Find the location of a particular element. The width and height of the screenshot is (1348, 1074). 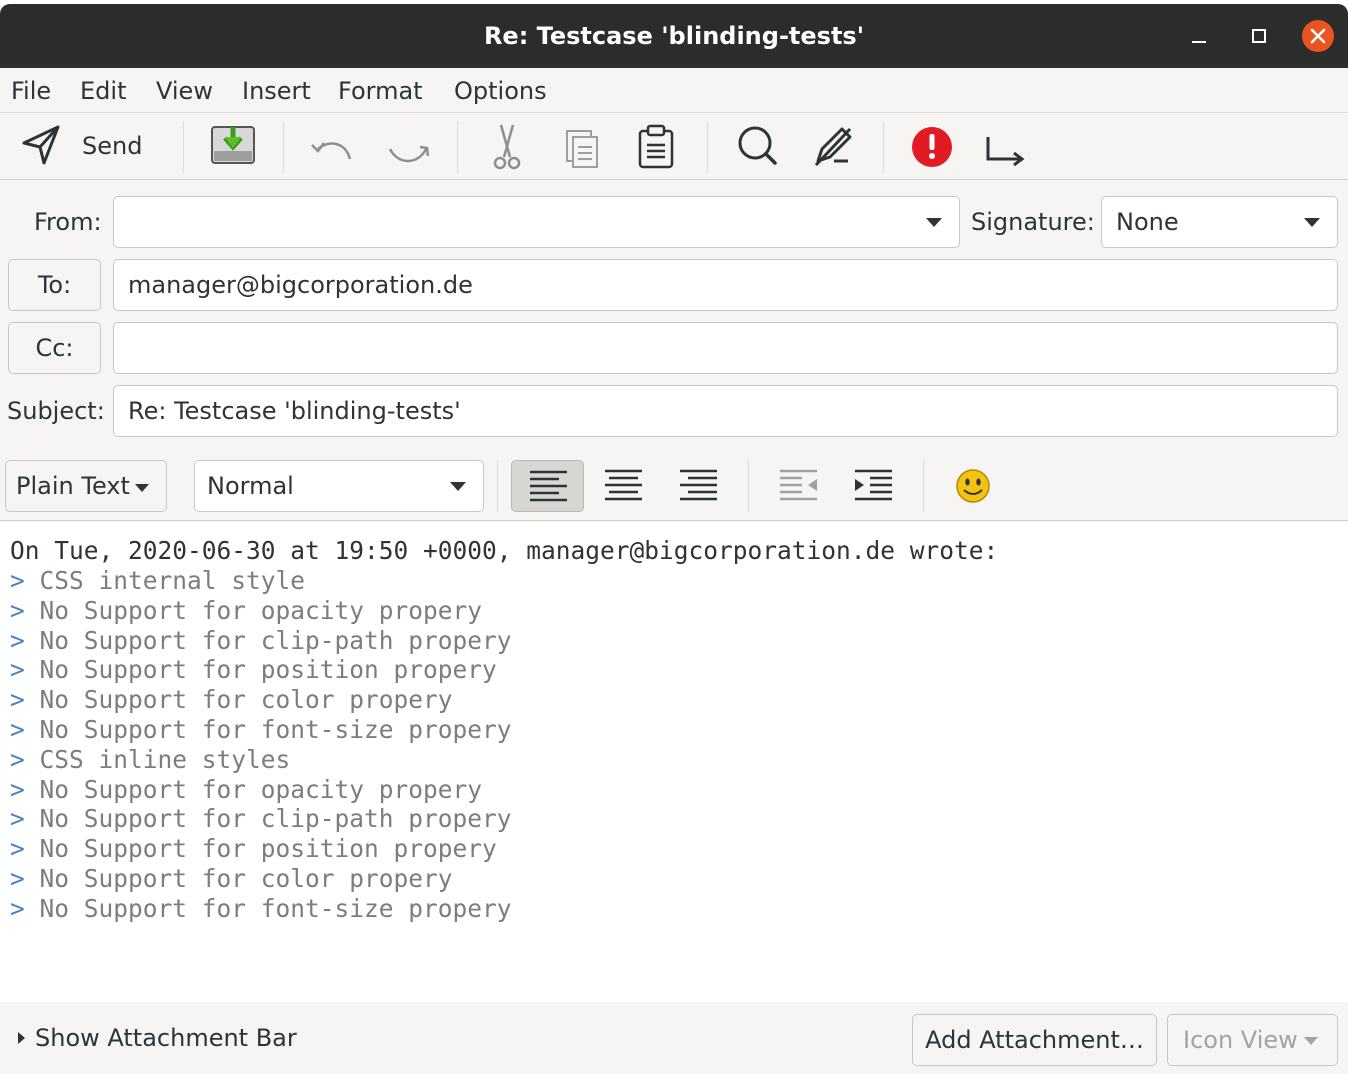

undo-icon is located at coordinates (331, 151).